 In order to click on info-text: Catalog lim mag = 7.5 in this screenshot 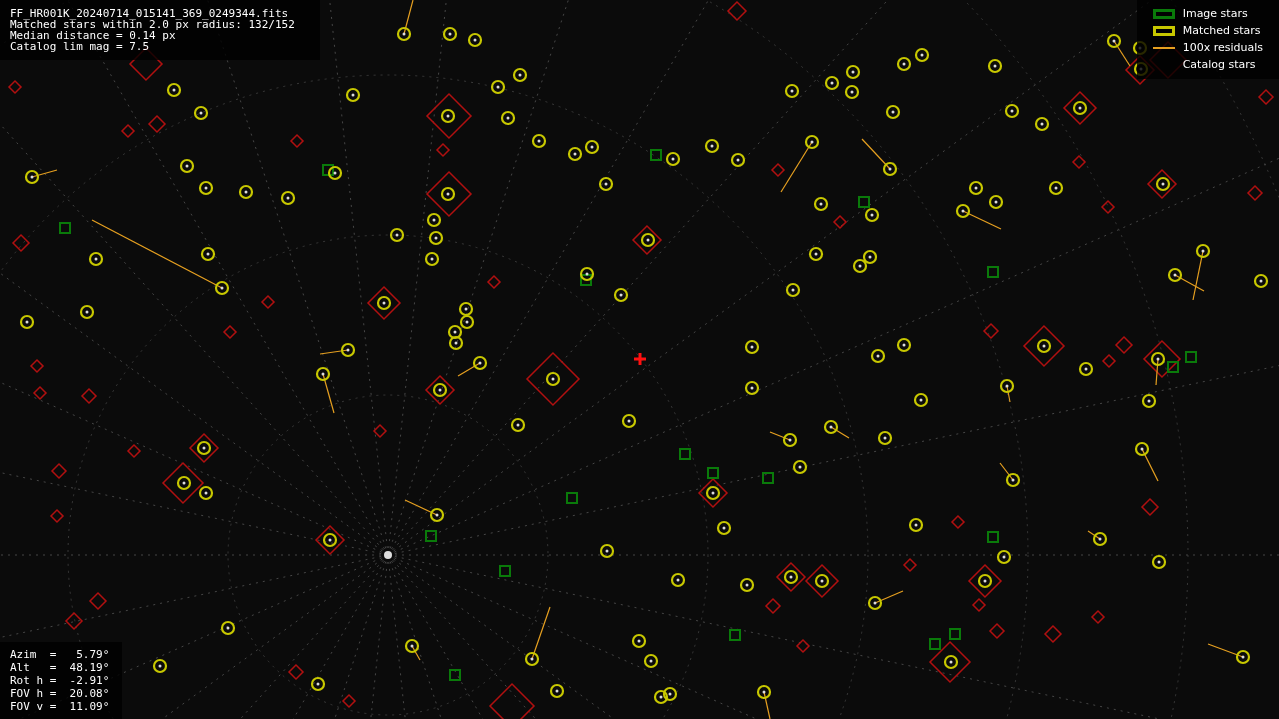, I will do `click(80, 46)`.